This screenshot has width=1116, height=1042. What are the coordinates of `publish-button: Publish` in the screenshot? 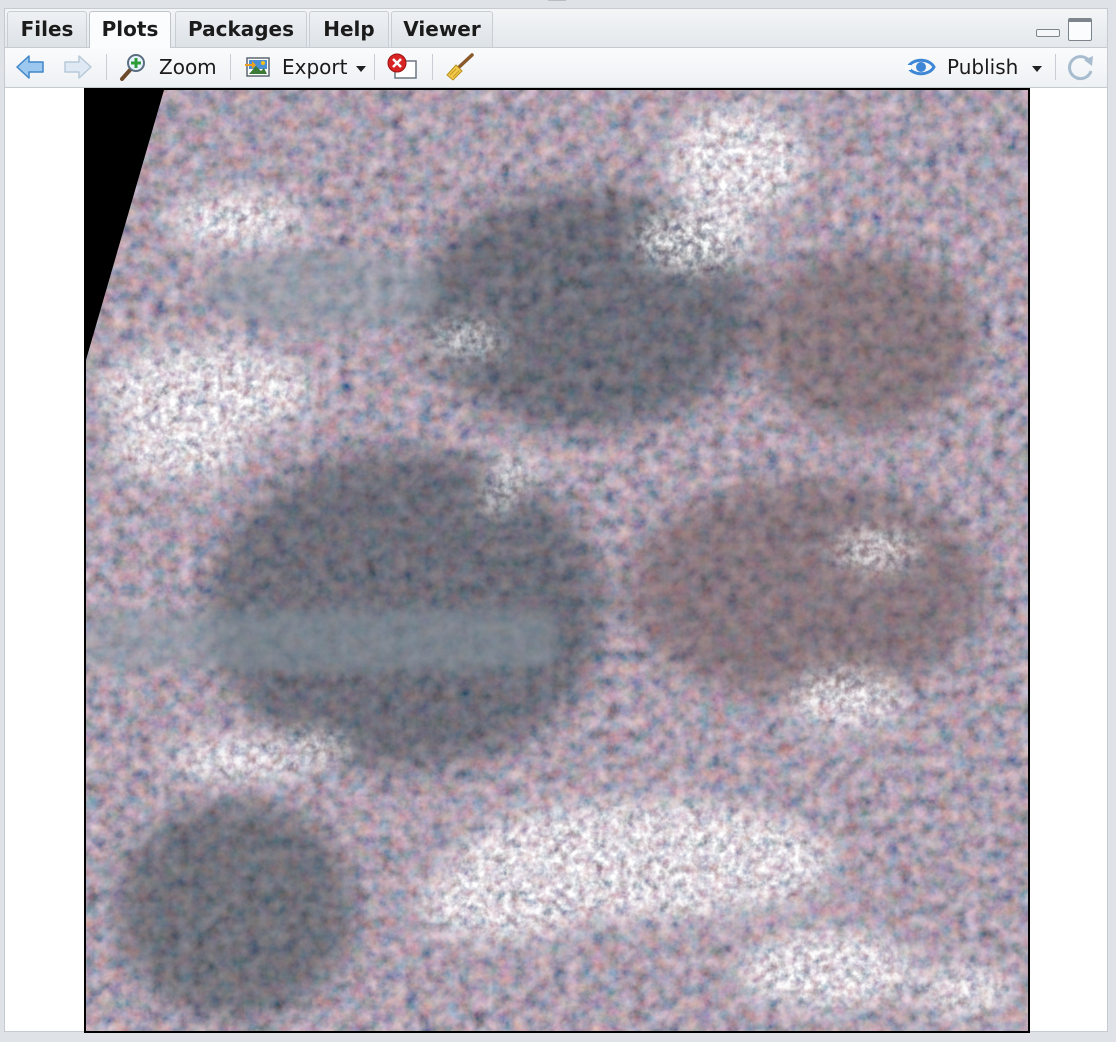 It's located at (974, 67).